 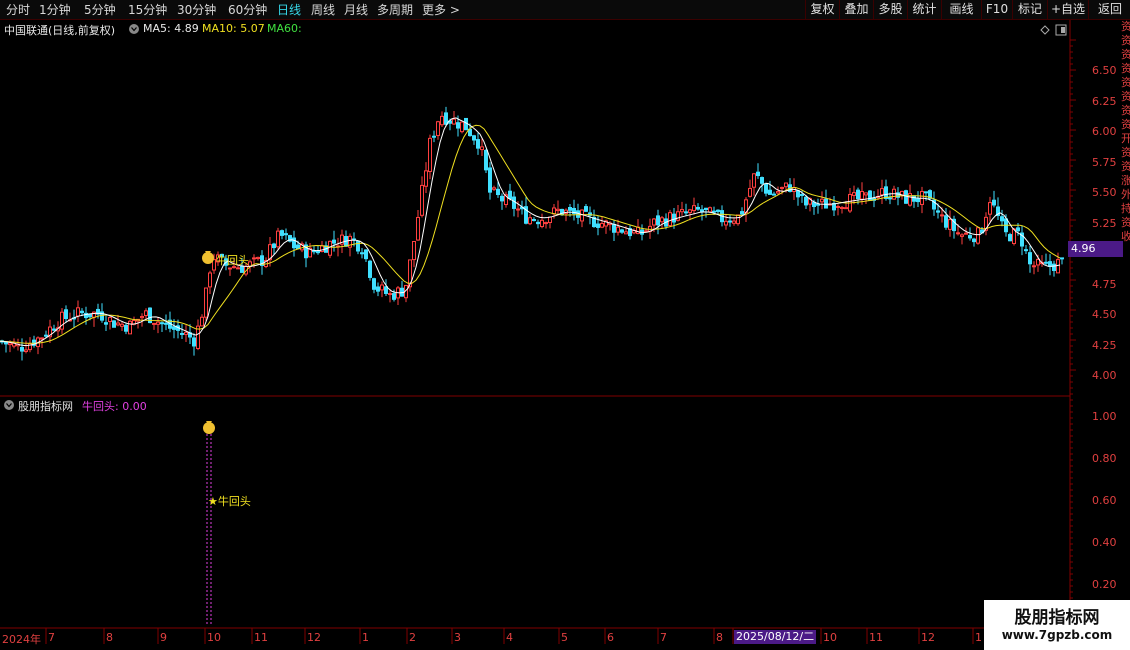 What do you see at coordinates (412, 637) in the screenshot?
I see `time-label: 2` at bounding box center [412, 637].